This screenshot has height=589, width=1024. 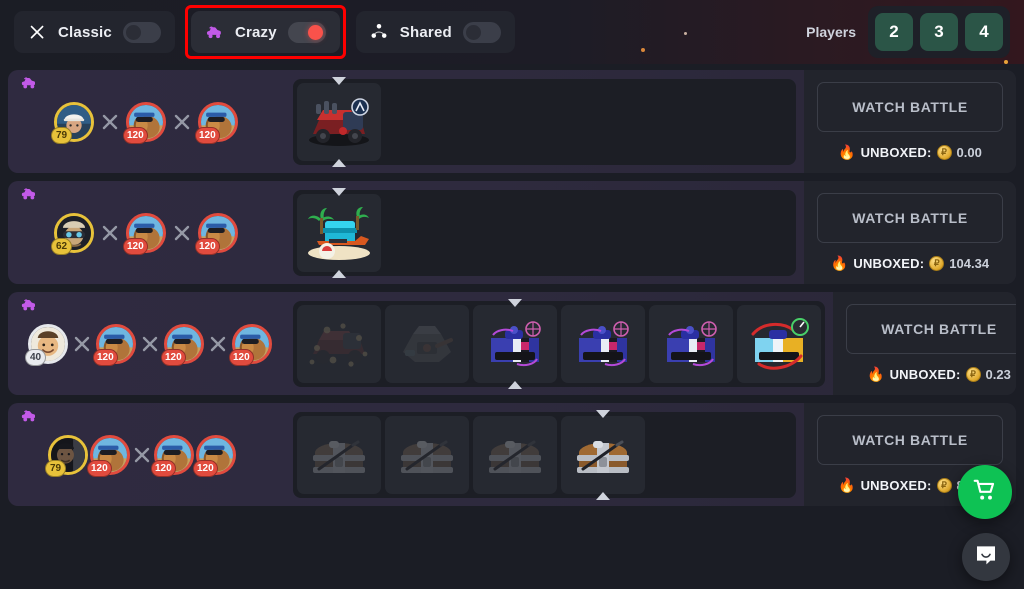 What do you see at coordinates (984, 32) in the screenshot?
I see `players-option-4: 4` at bounding box center [984, 32].